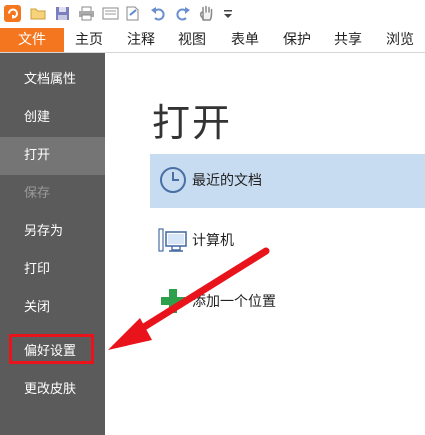 Image resolution: width=425 pixels, height=435 pixels. I want to click on menu-document-properties: 文档属性, so click(52, 80).